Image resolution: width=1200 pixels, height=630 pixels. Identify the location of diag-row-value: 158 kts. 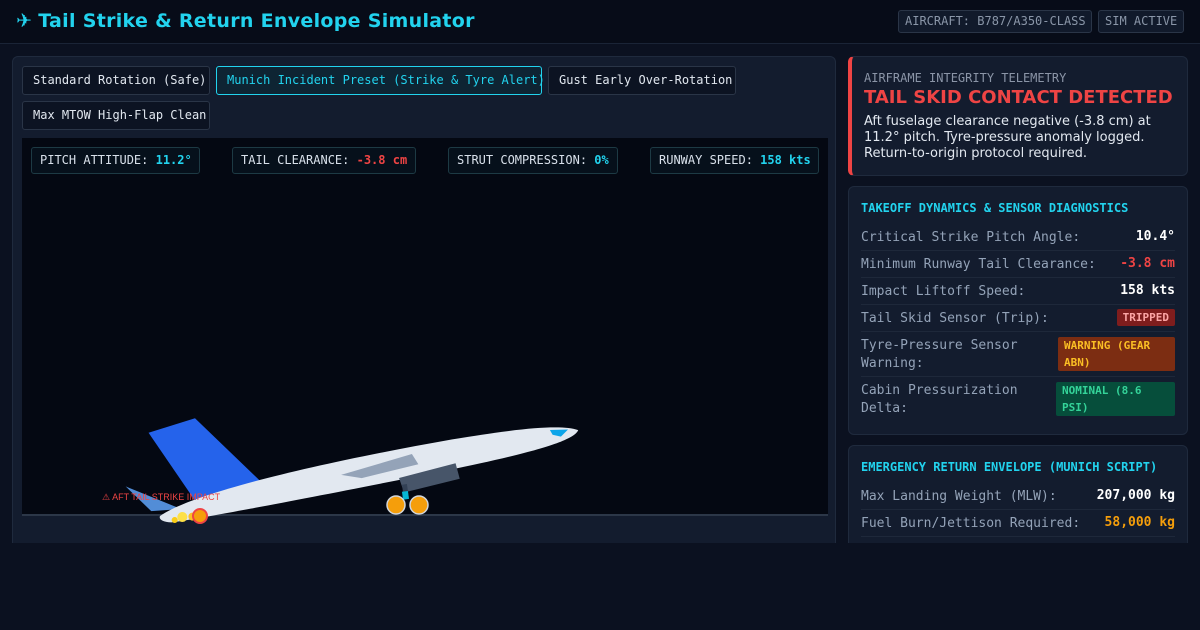
(1147, 290).